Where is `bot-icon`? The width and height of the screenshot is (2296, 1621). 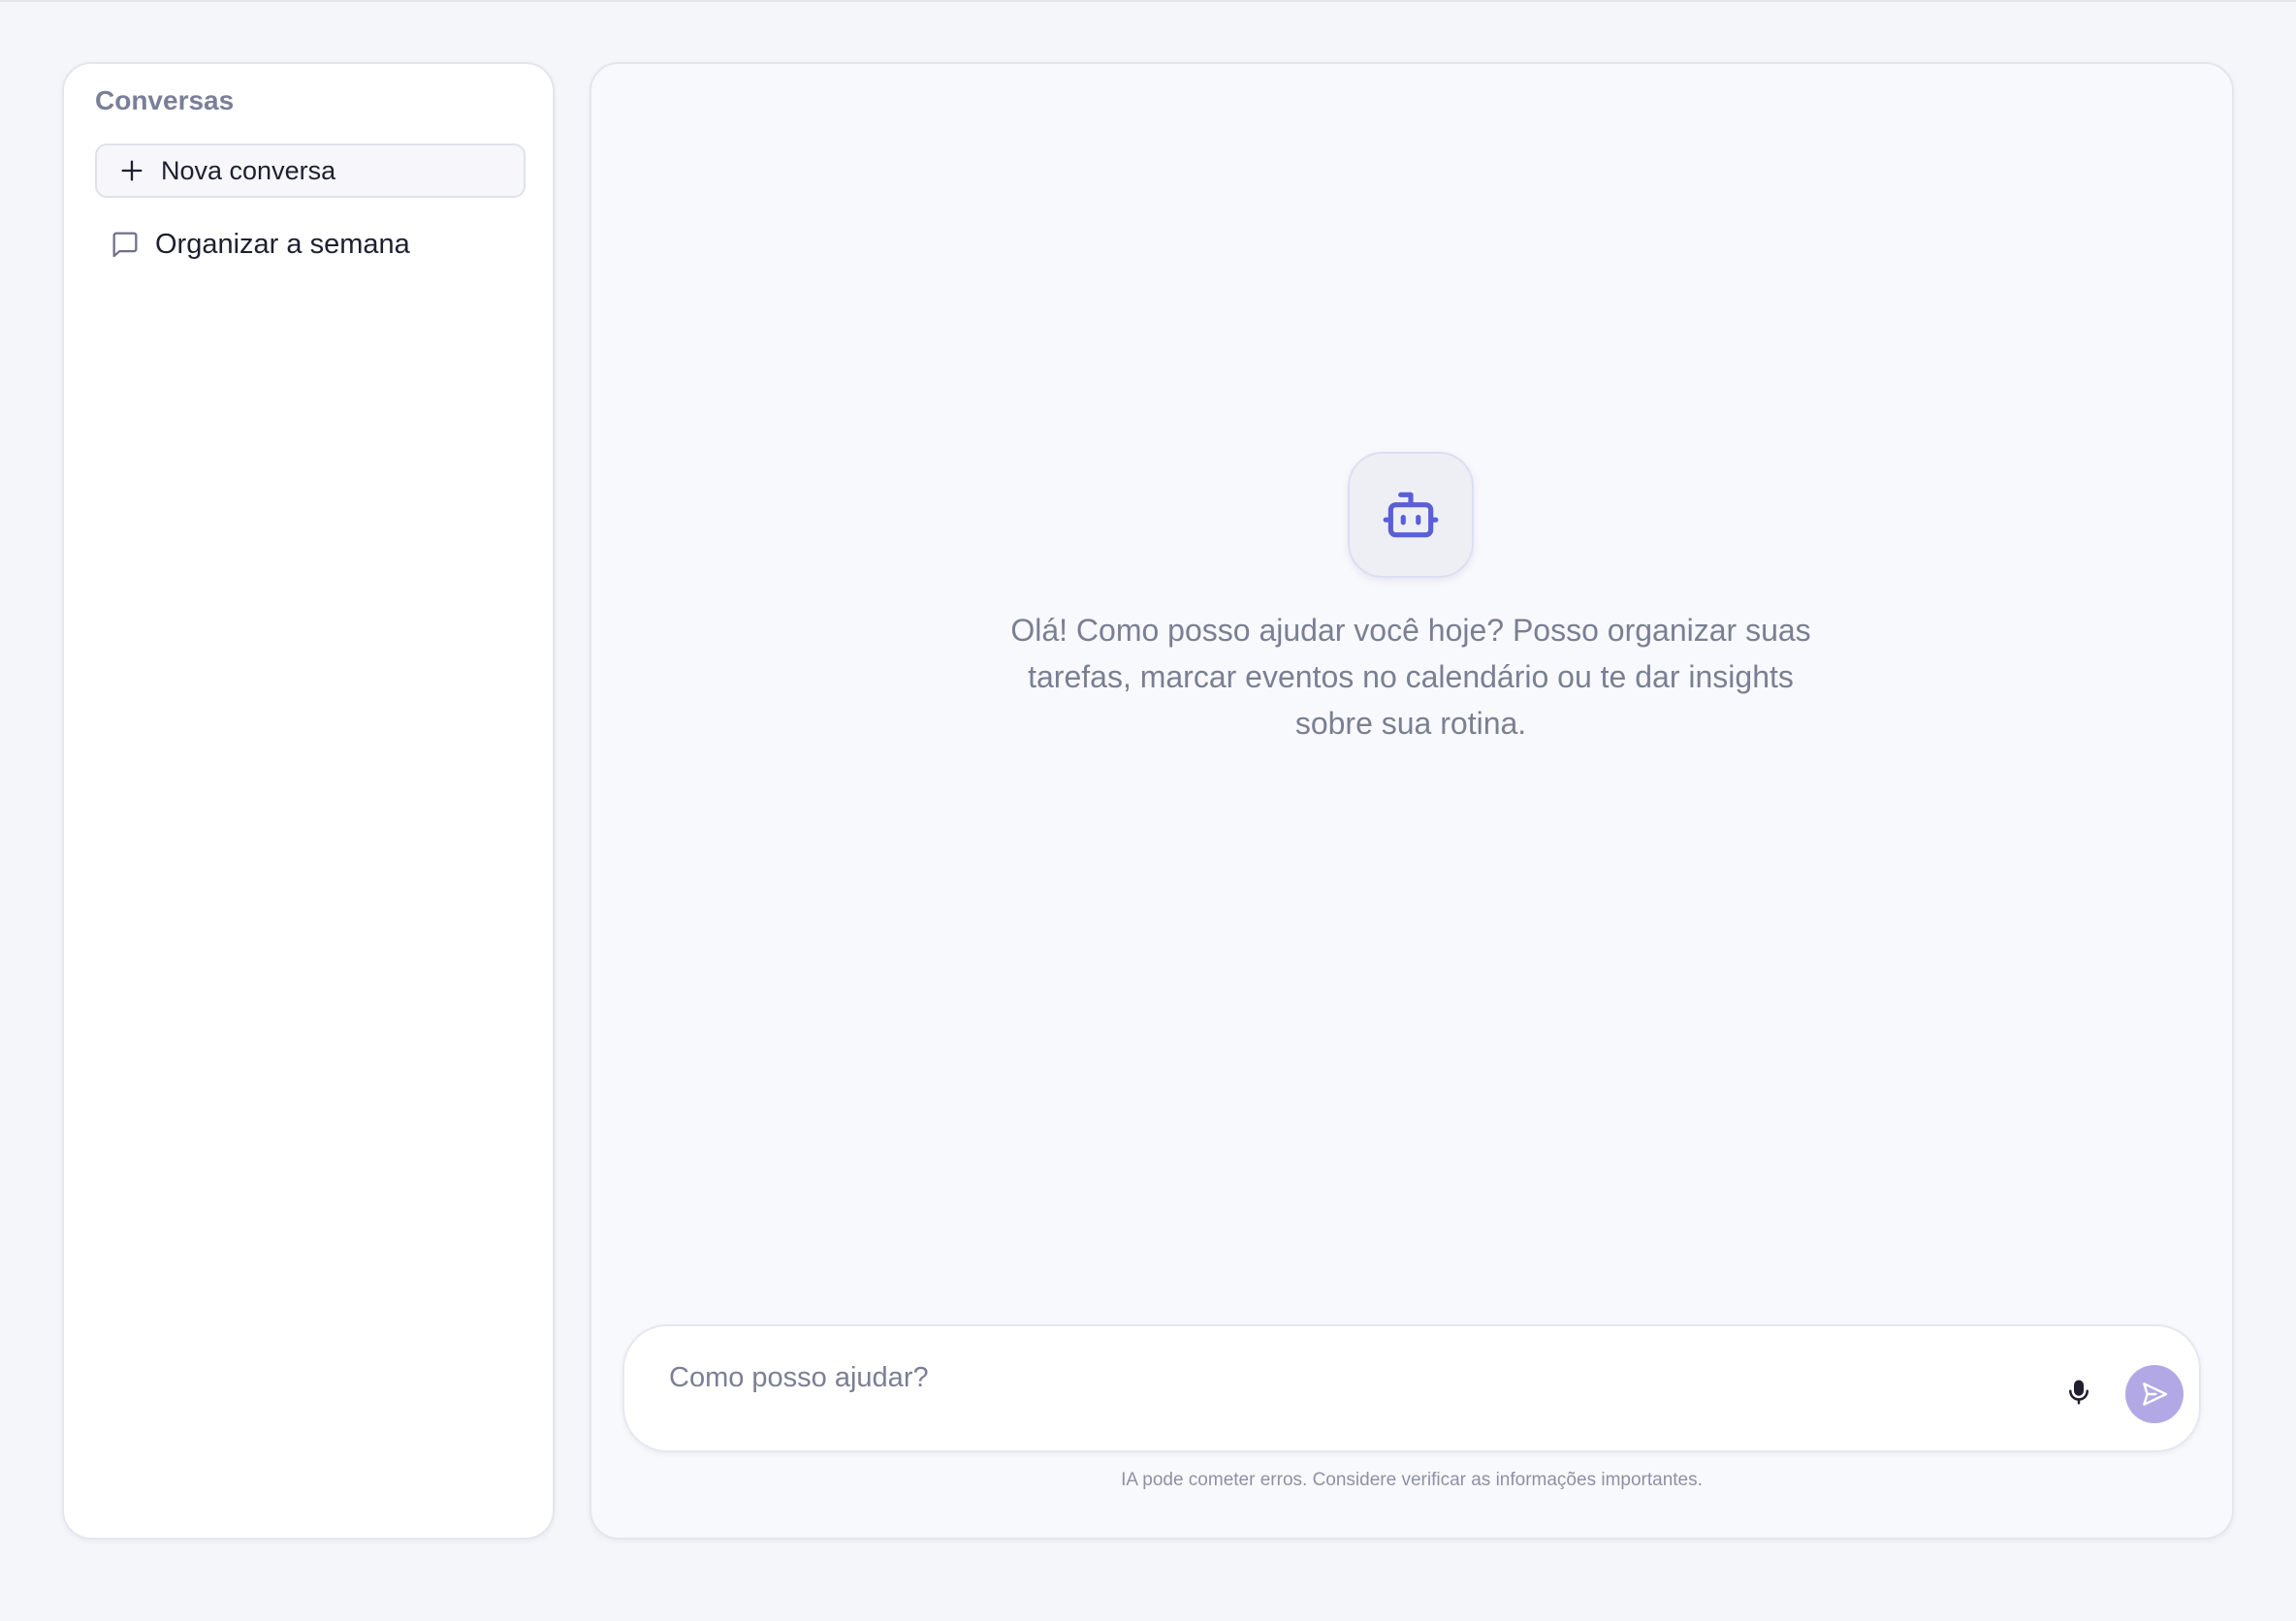 bot-icon is located at coordinates (1411, 515).